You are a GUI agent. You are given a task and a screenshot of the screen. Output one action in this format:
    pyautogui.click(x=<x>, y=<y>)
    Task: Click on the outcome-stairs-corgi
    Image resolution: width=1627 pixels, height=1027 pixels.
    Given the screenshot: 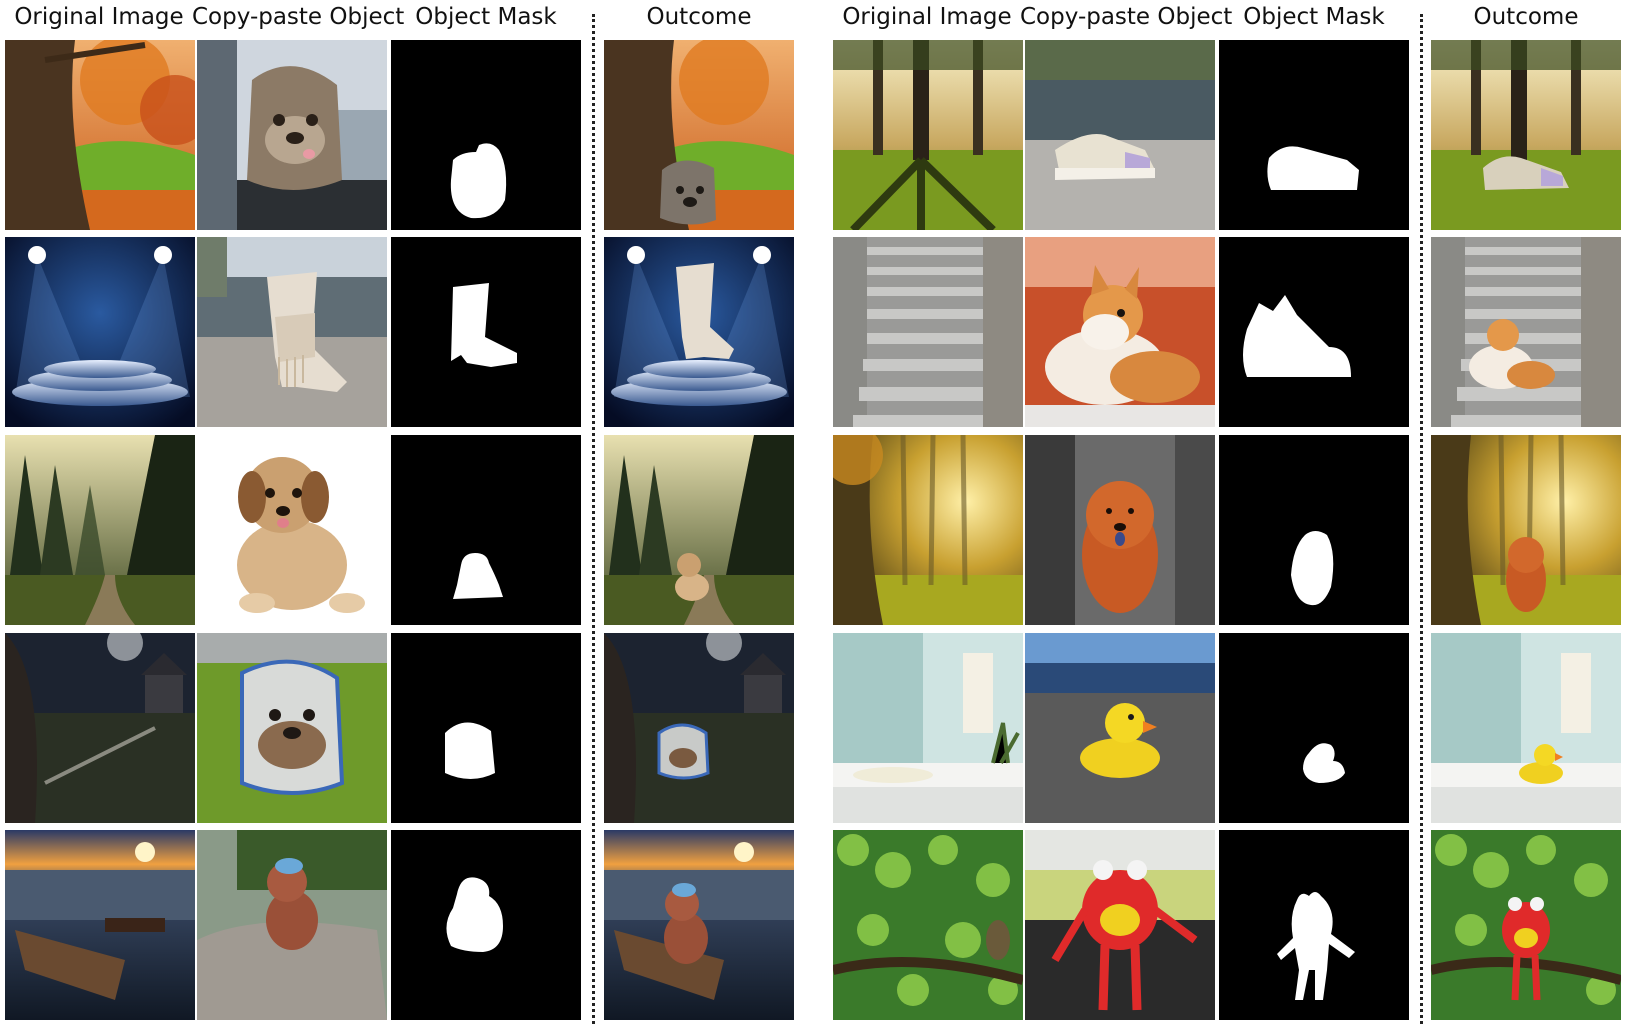 What is the action you would take?
    pyautogui.click(x=1526, y=332)
    